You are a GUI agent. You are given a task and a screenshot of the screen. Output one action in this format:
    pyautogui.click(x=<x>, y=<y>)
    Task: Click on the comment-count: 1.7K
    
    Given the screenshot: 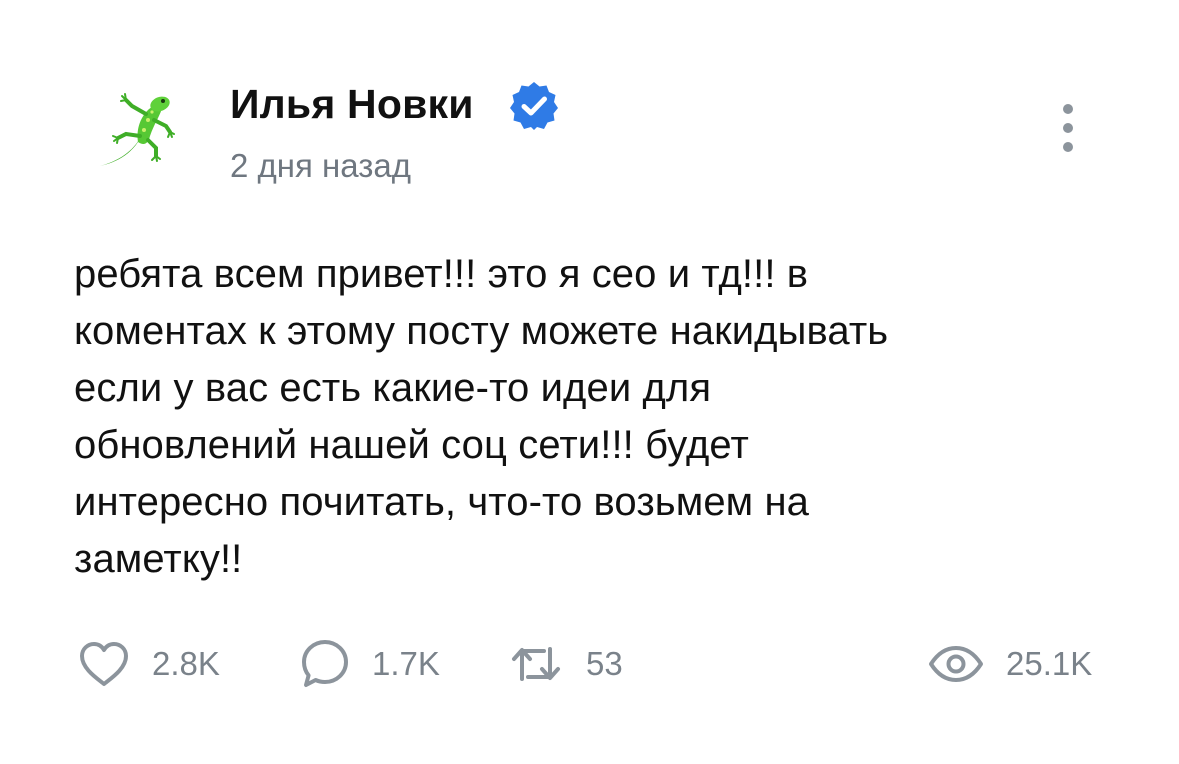 What is the action you would take?
    pyautogui.click(x=406, y=663)
    